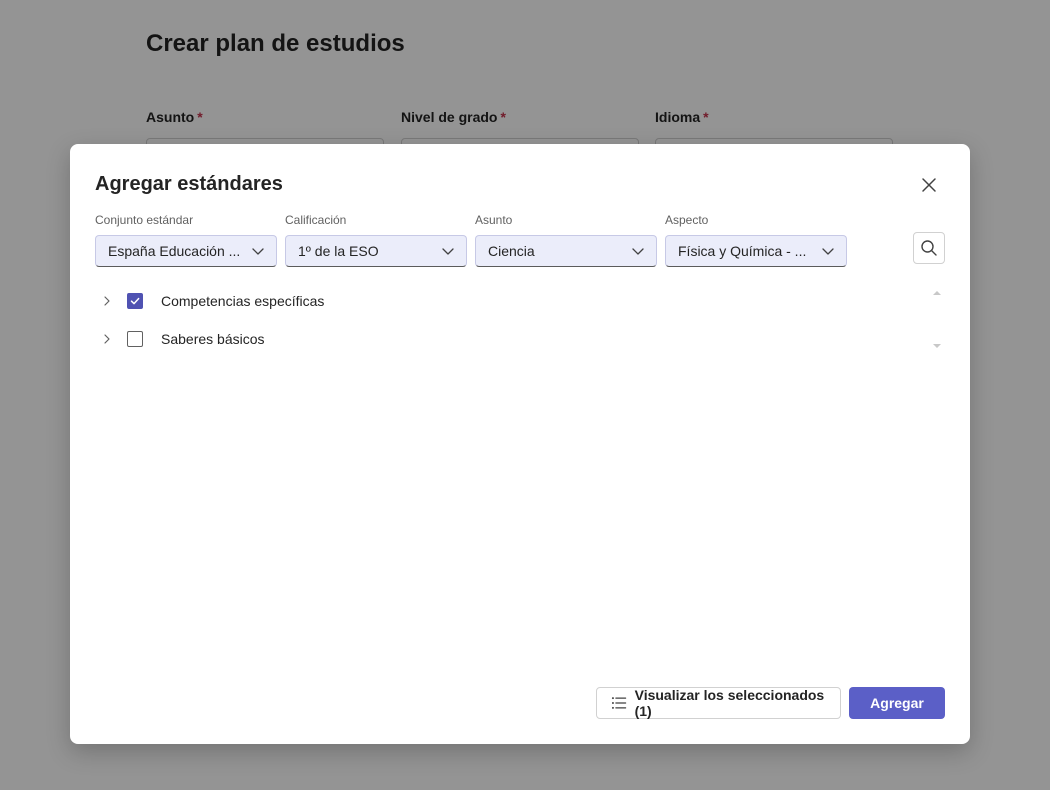 This screenshot has width=1050, height=790. Describe the element at coordinates (687, 220) in the screenshot. I see `filter-aspect-label: Aspecto` at that location.